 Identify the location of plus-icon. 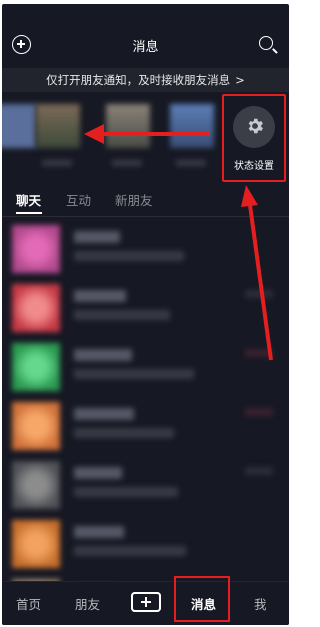
(146, 602).